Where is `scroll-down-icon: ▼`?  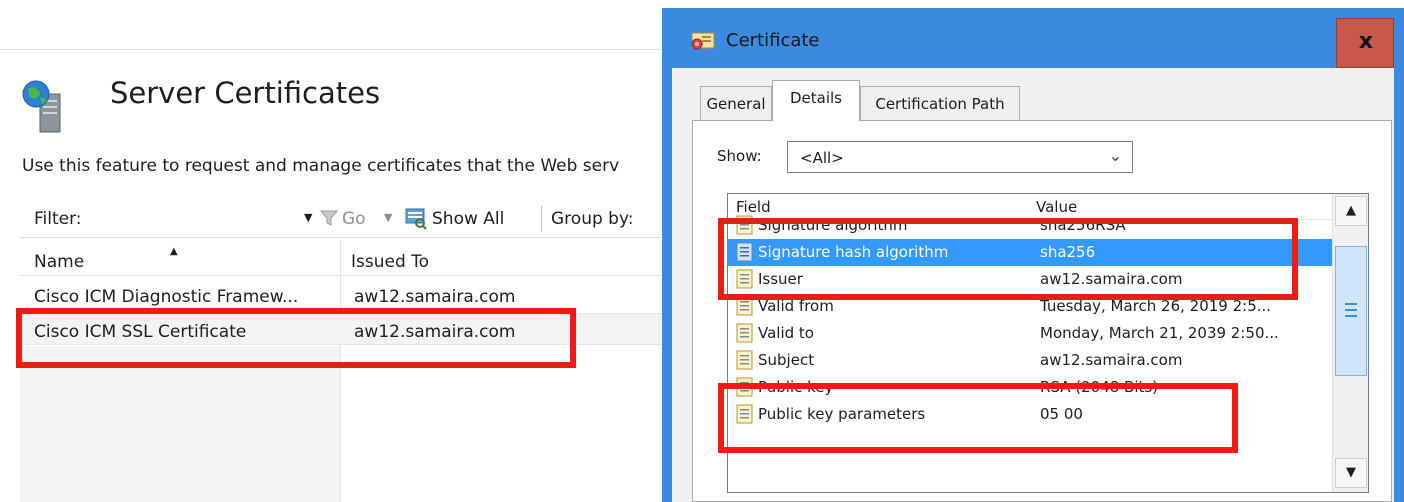 scroll-down-icon: ▼ is located at coordinates (1351, 473).